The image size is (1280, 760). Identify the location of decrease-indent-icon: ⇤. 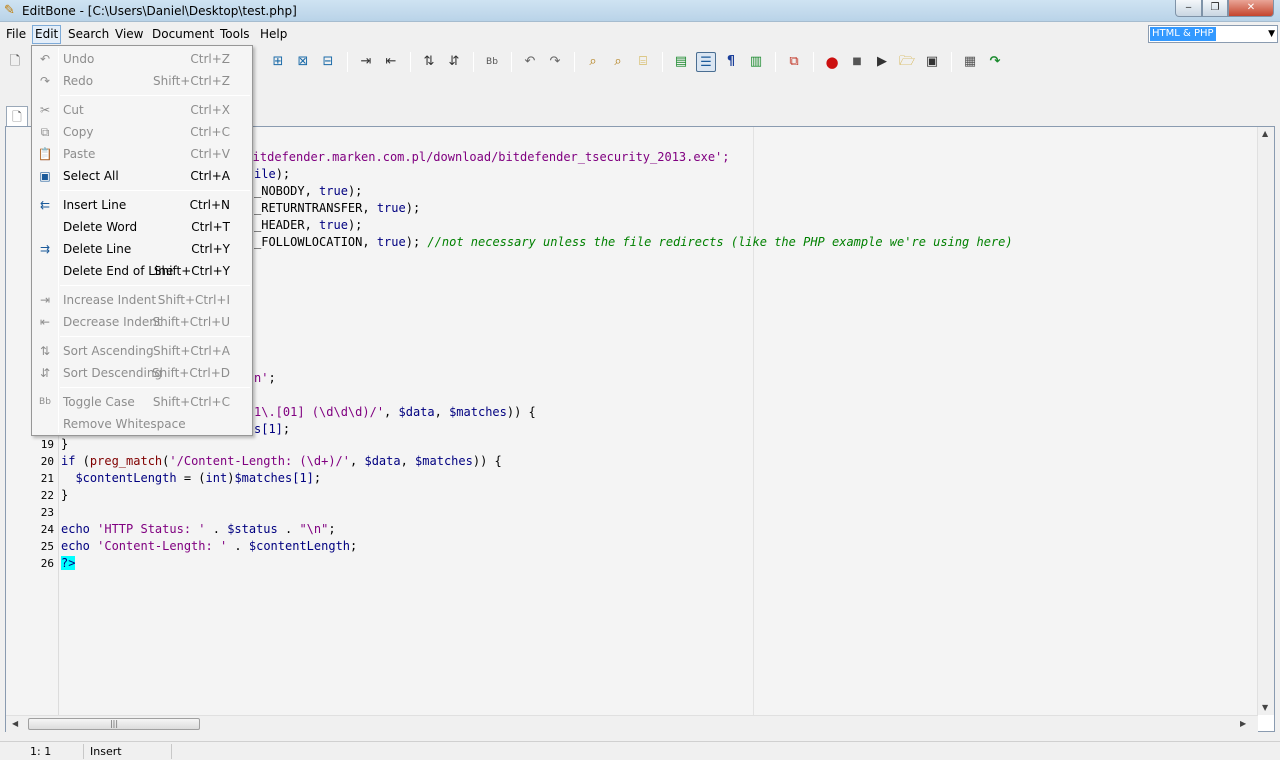
(391, 62).